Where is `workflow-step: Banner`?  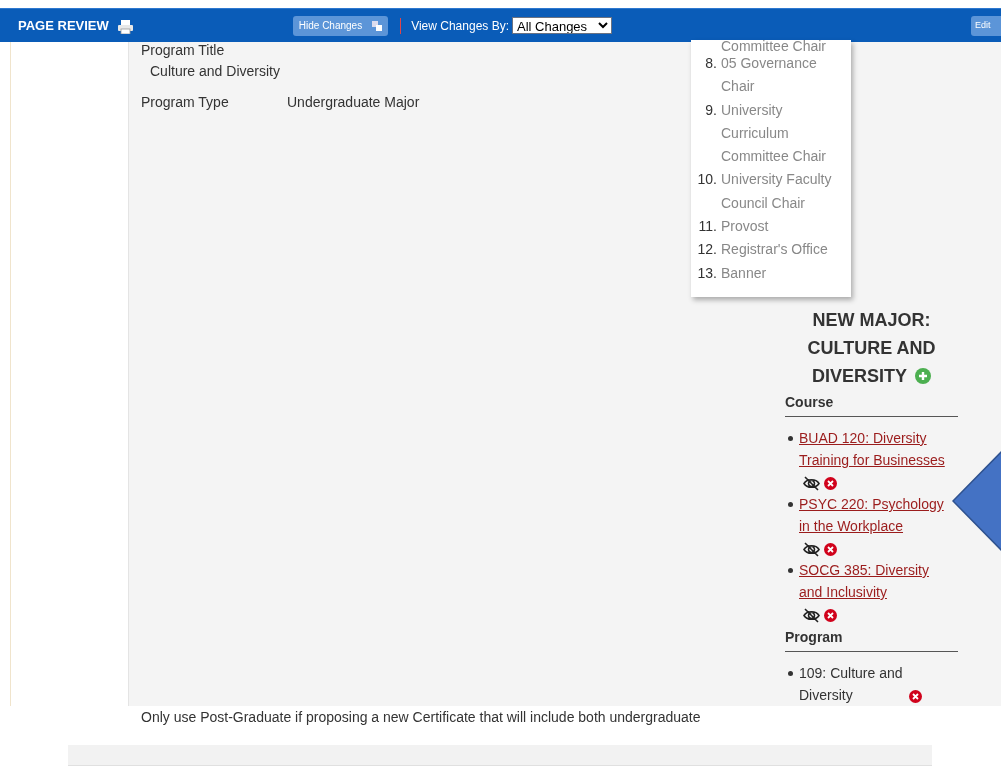 workflow-step: Banner is located at coordinates (786, 273).